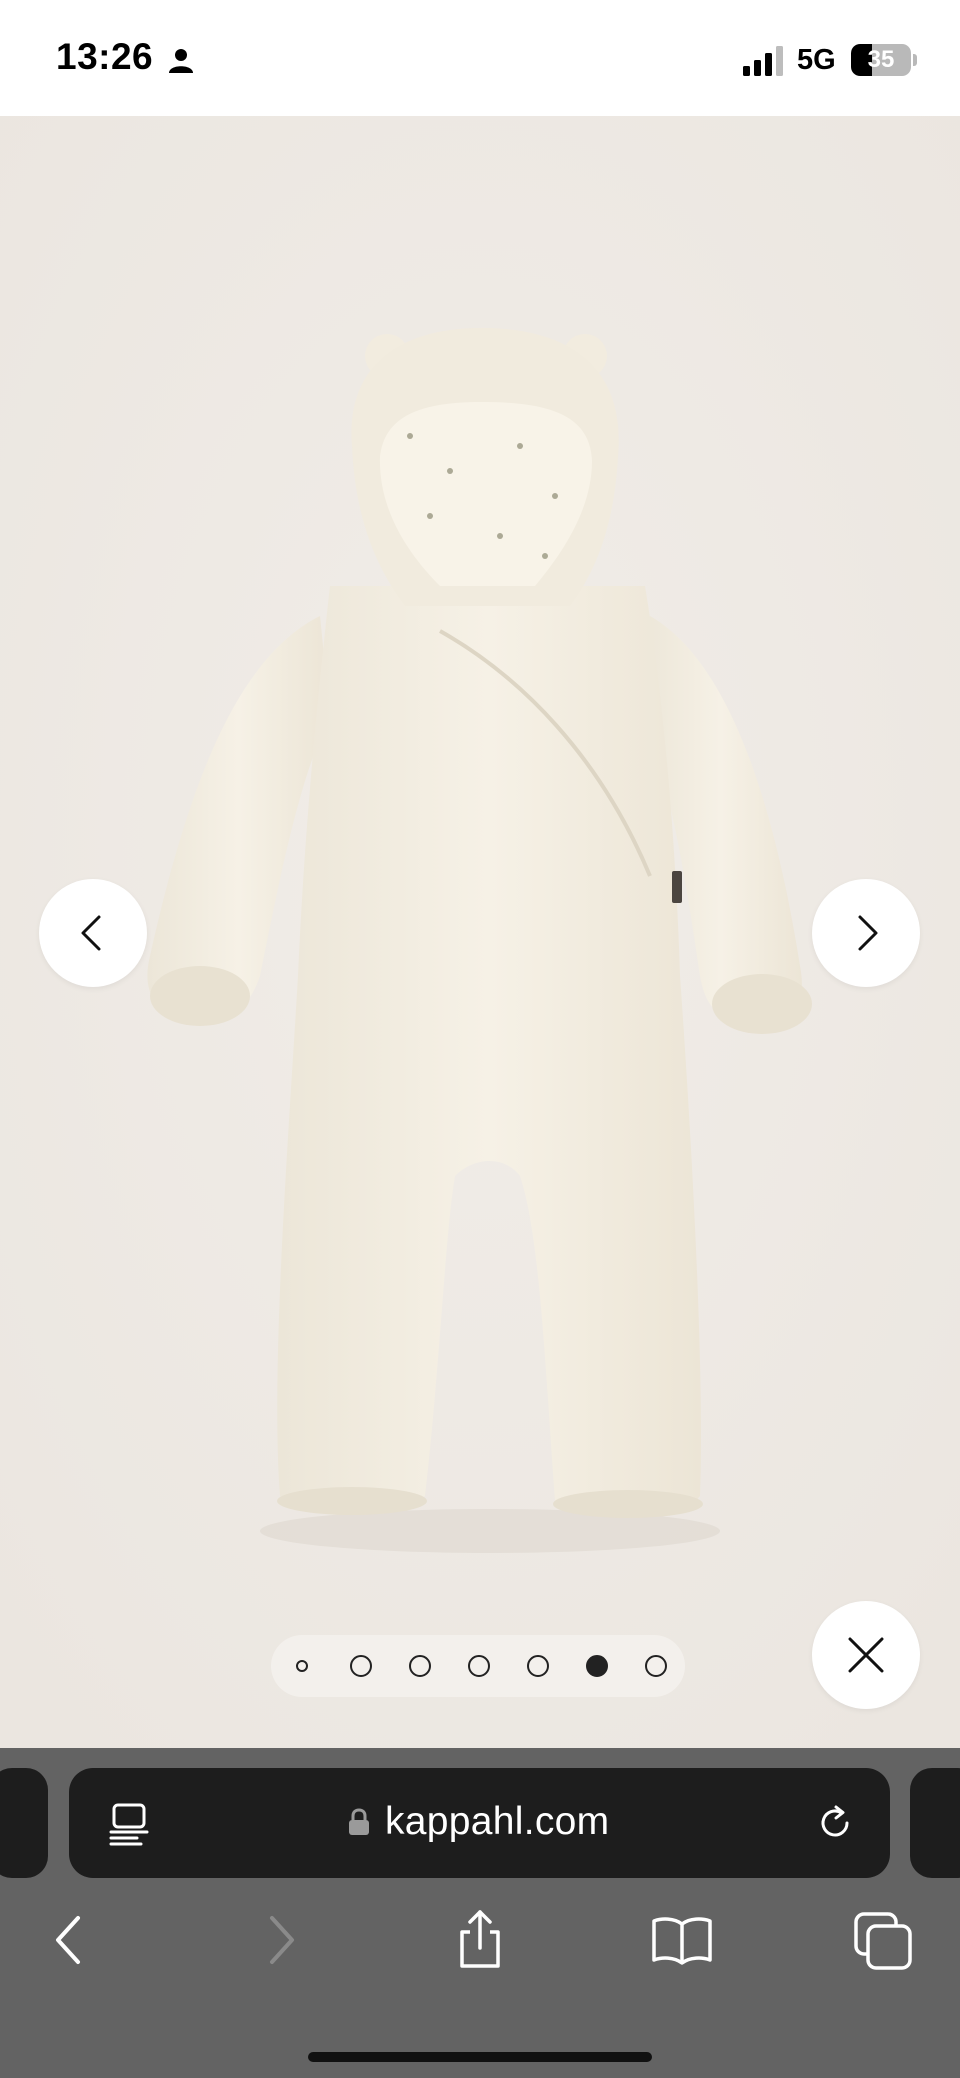 Image resolution: width=960 pixels, height=2078 pixels. I want to click on next-image-button, so click(866, 933).